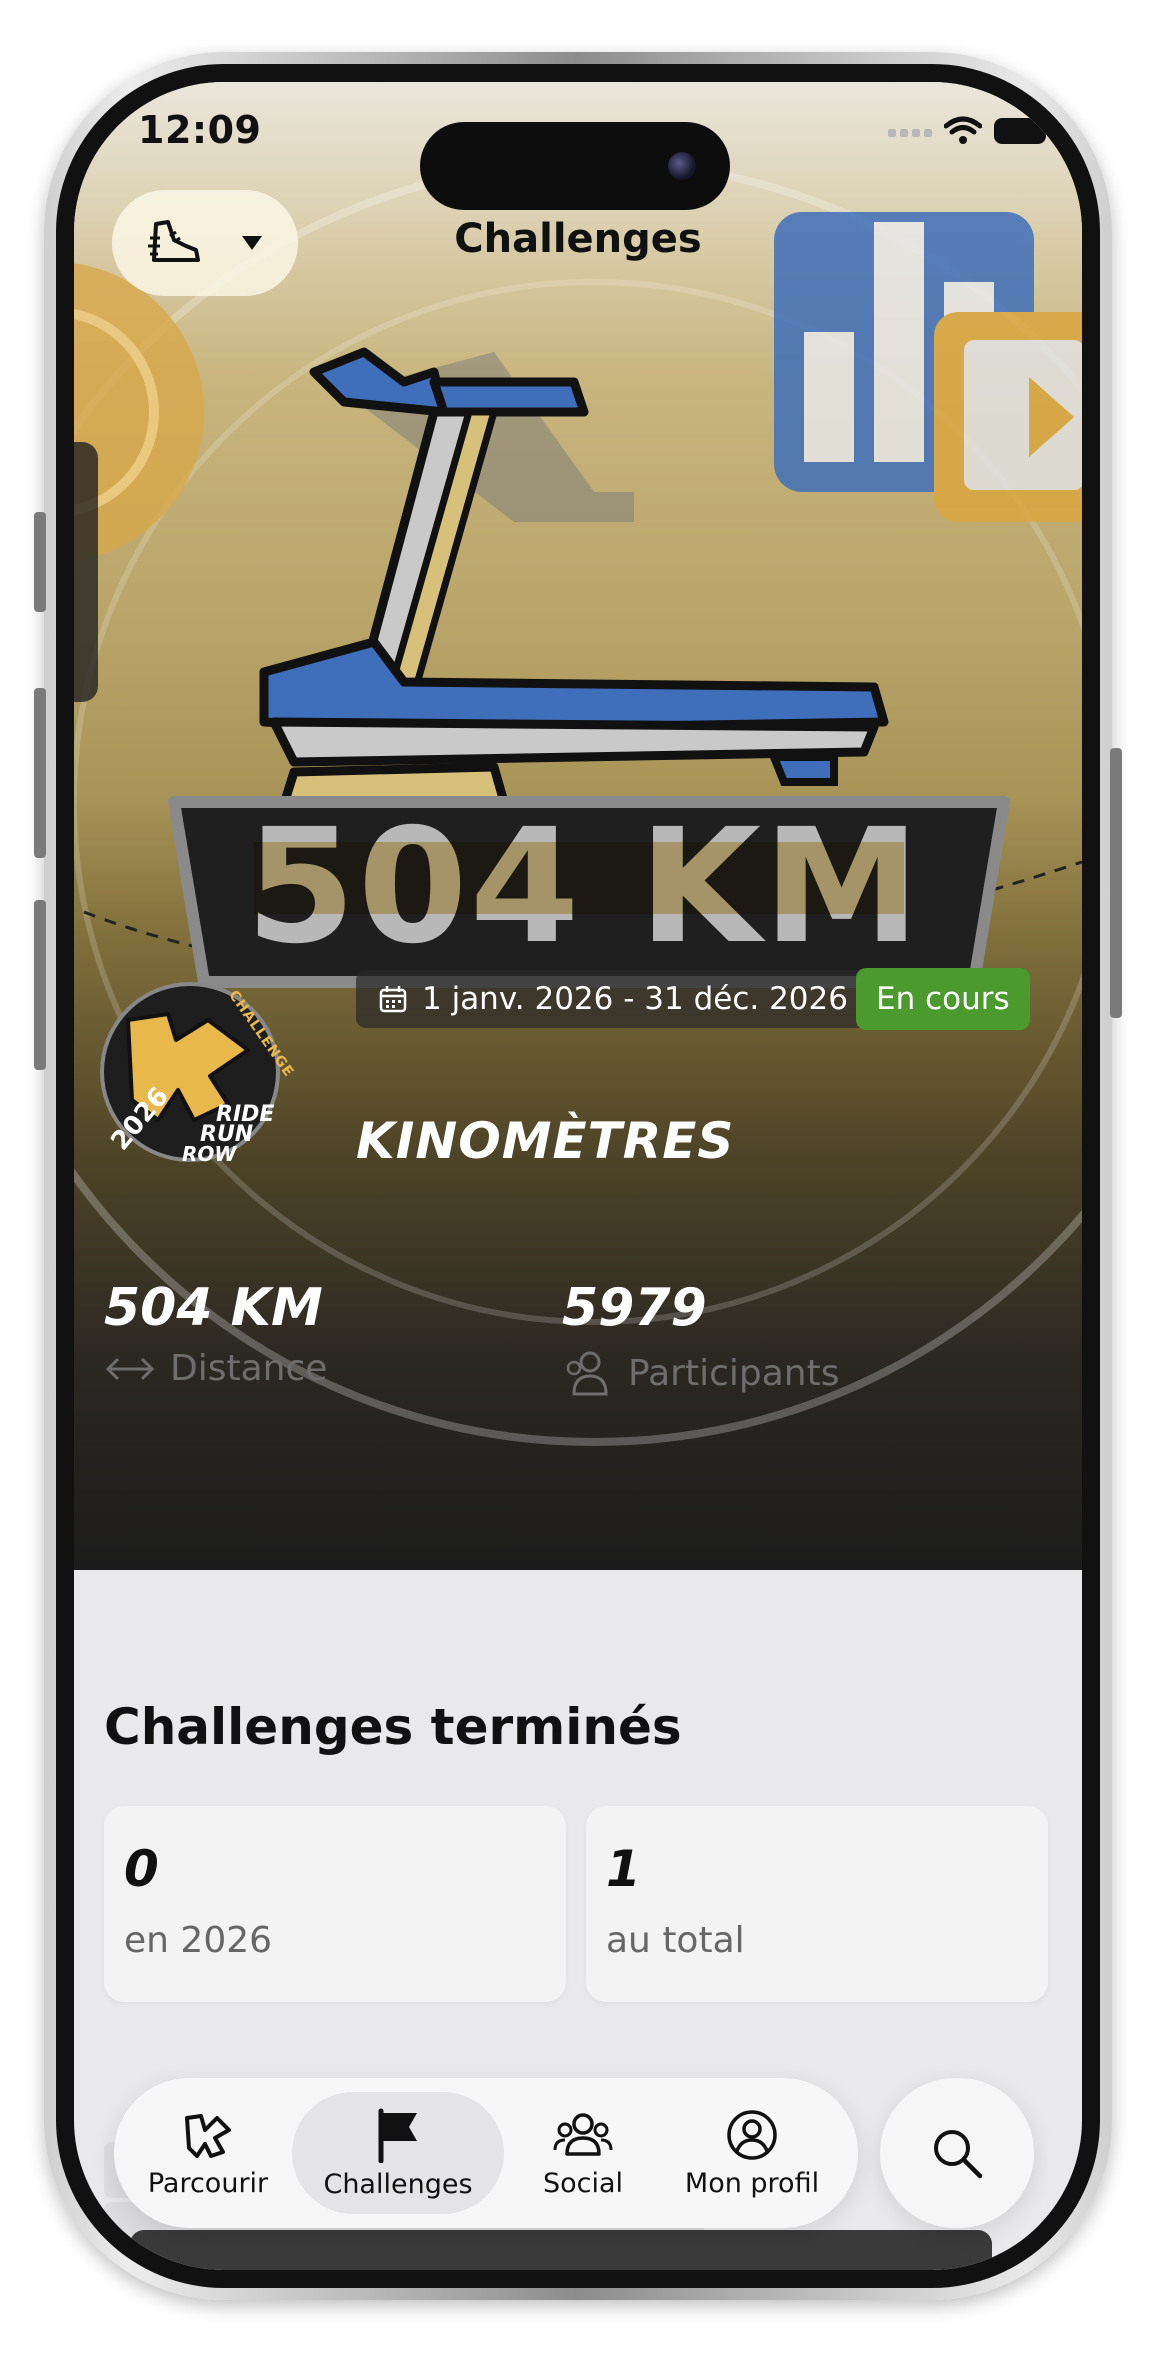 The height and width of the screenshot is (2360, 1156). Describe the element at coordinates (208, 2183) in the screenshot. I see `tab-parcourir-label: Parcourir` at that location.